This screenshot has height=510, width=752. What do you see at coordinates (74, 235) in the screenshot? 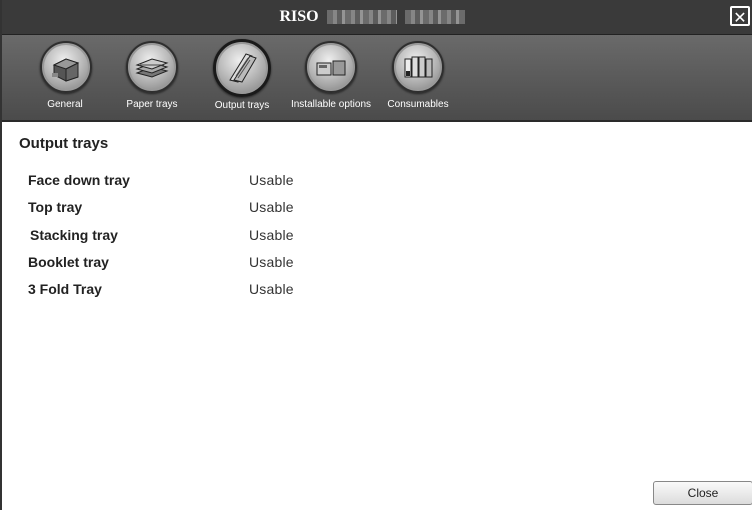
I see `tray-name: Stacking tray` at bounding box center [74, 235].